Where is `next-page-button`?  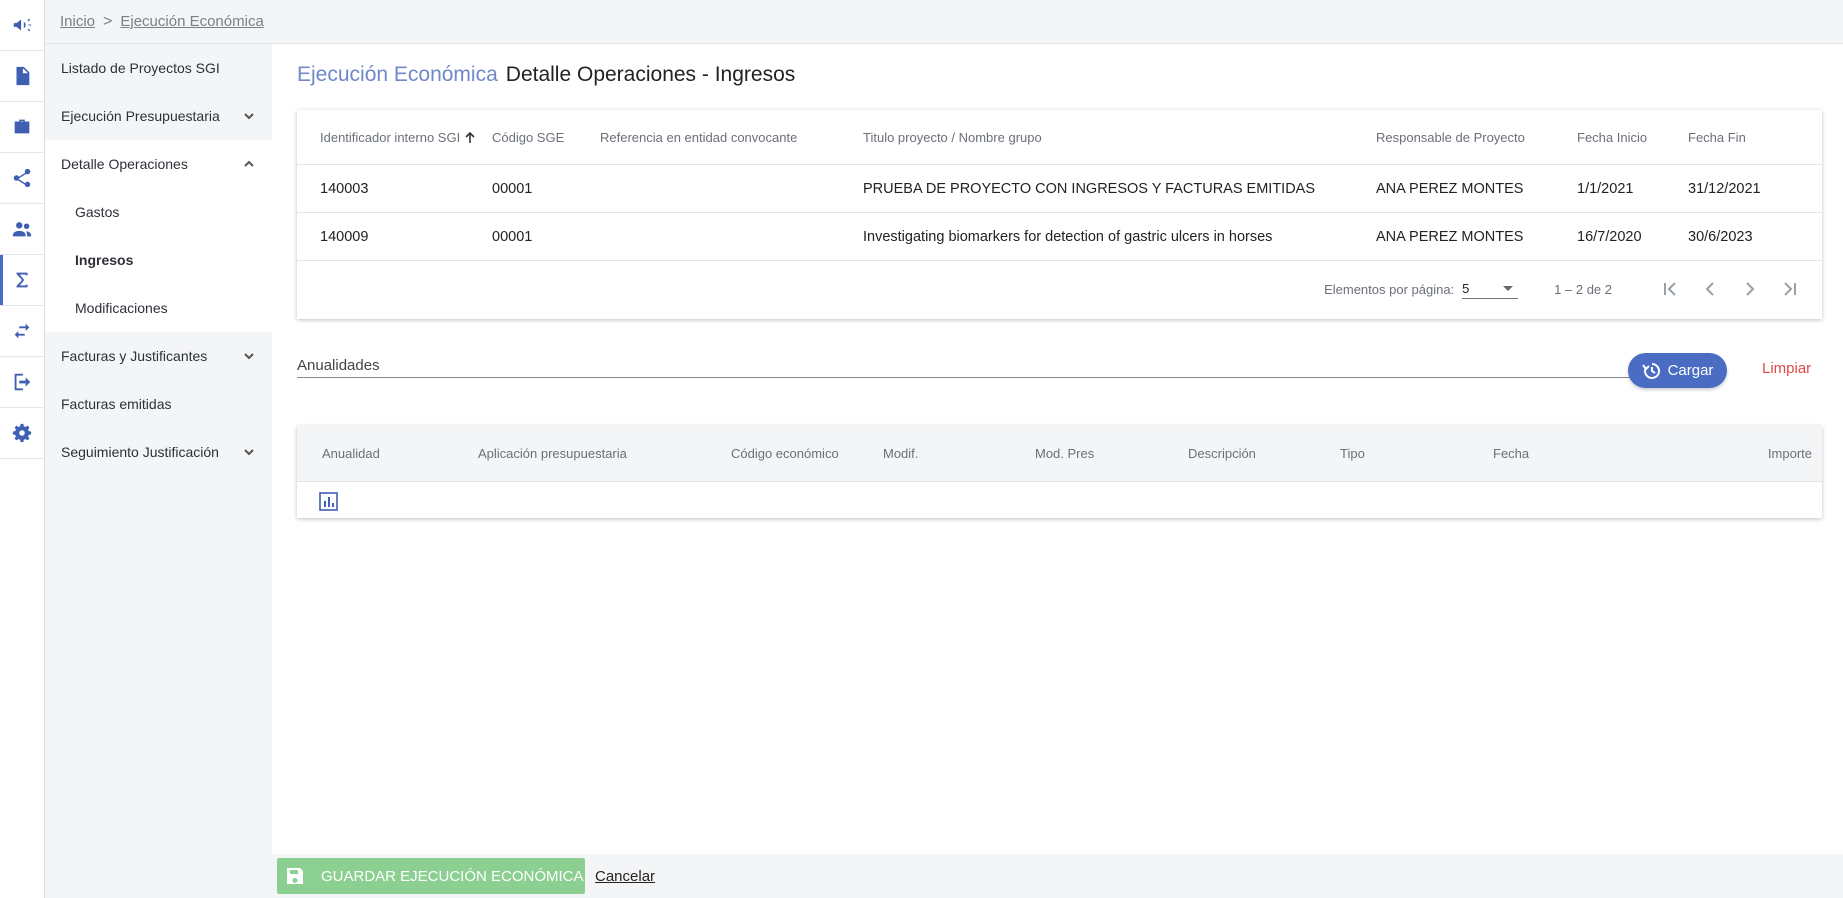 next-page-button is located at coordinates (1750, 289).